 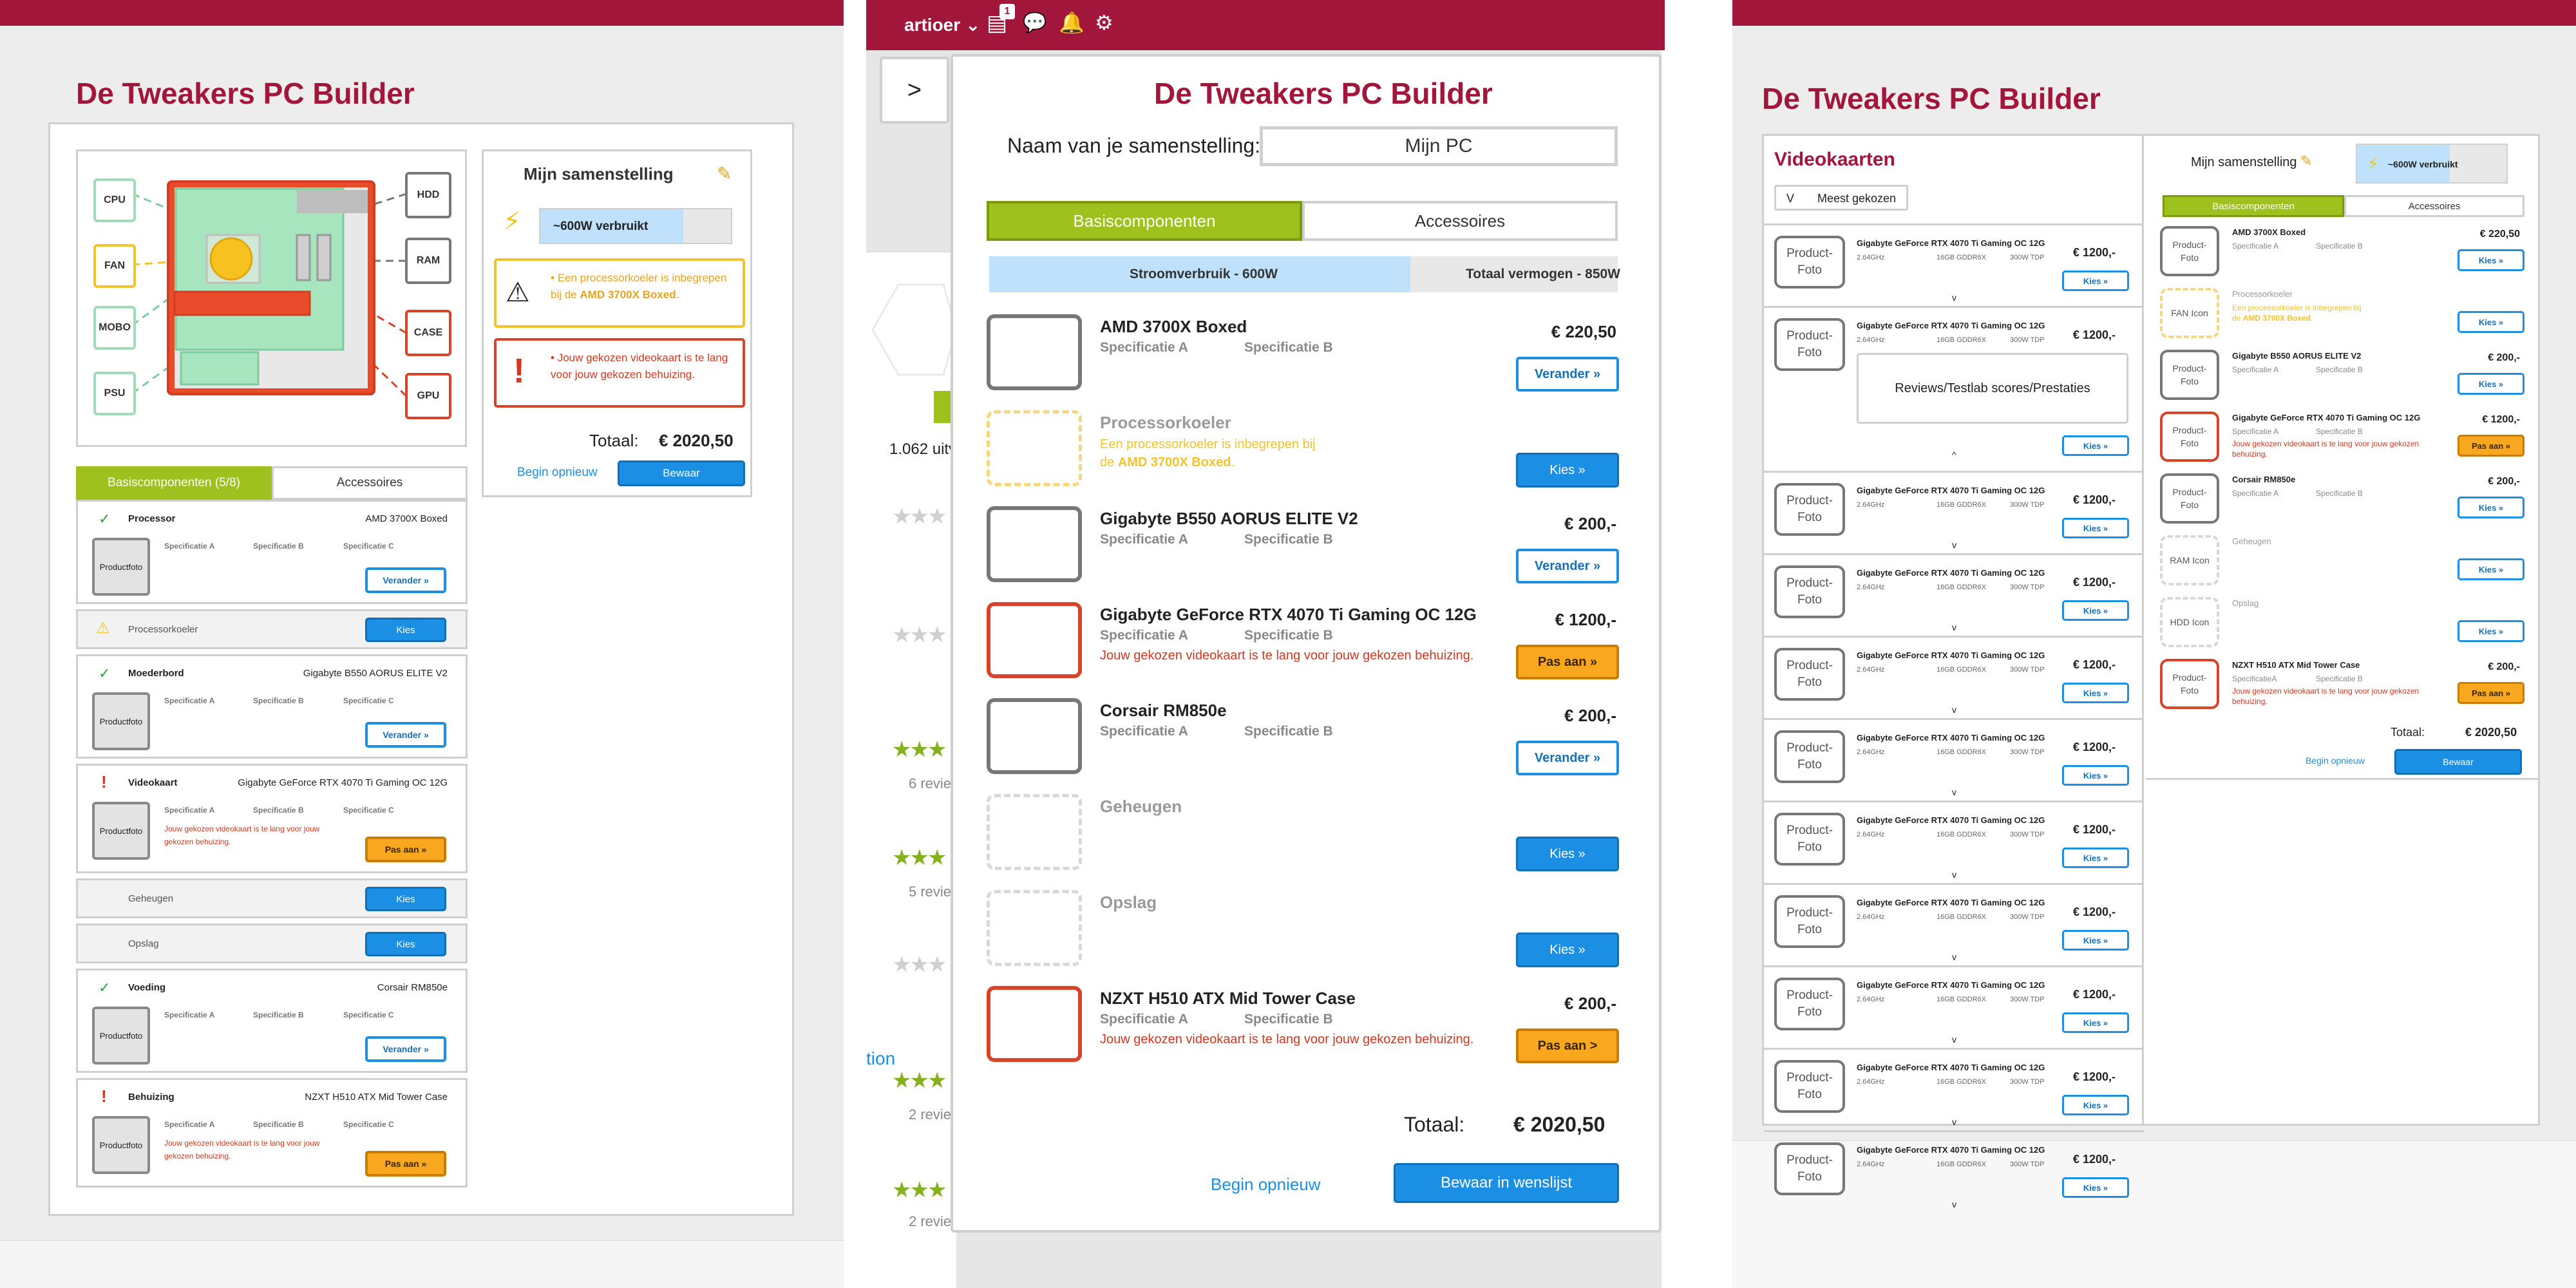 I want to click on right-power-text: ~600W verbruikt, so click(x=2423, y=164).